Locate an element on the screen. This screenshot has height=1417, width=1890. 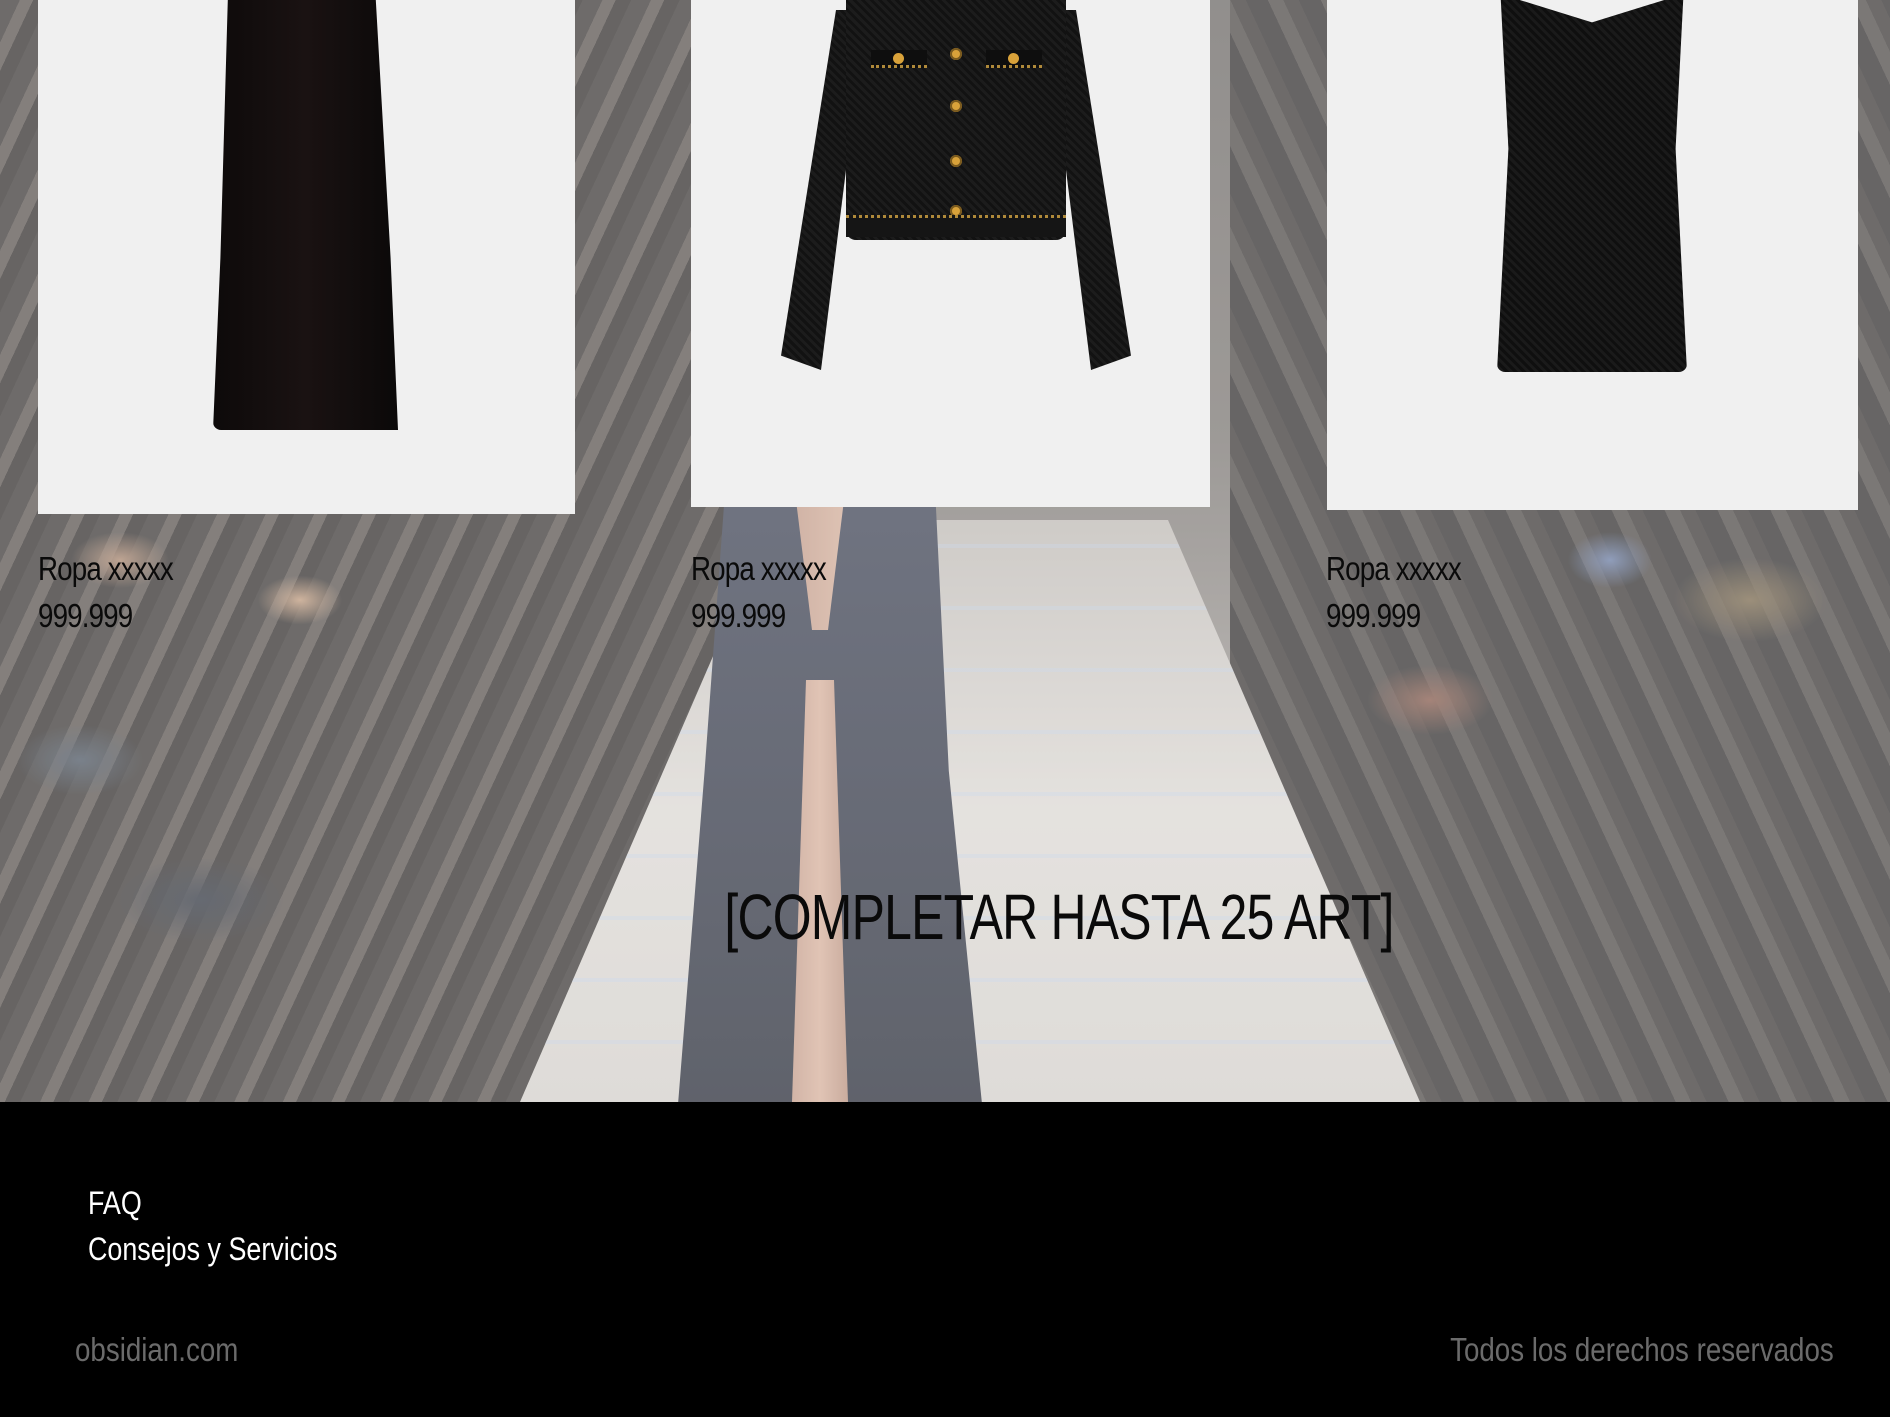
footer-link-faq: FAQ is located at coordinates (212, 1203).